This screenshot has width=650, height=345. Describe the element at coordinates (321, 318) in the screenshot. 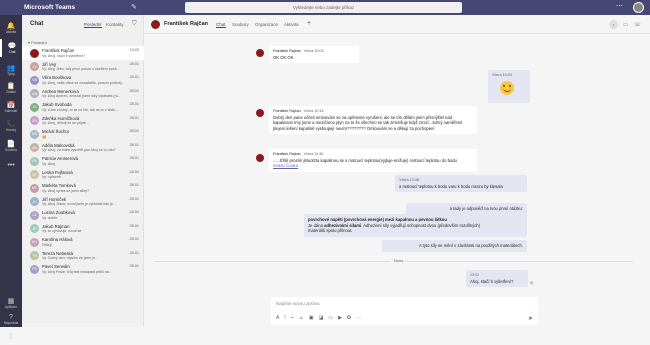

I see `sticker-icon: ◪` at that location.